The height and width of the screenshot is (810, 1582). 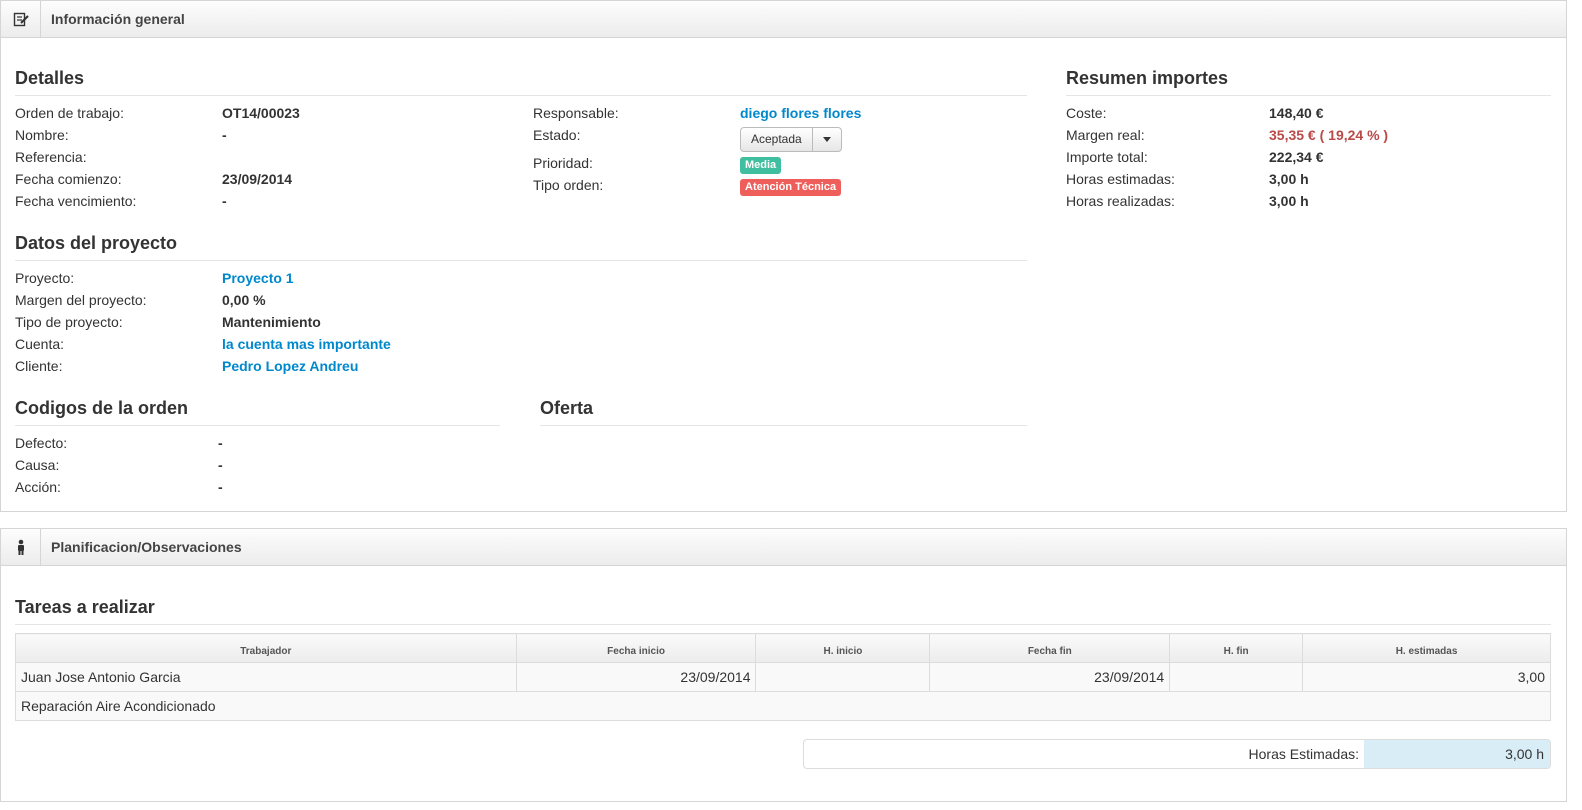 I want to click on estado-dropdown: Aceptada, so click(x=791, y=139).